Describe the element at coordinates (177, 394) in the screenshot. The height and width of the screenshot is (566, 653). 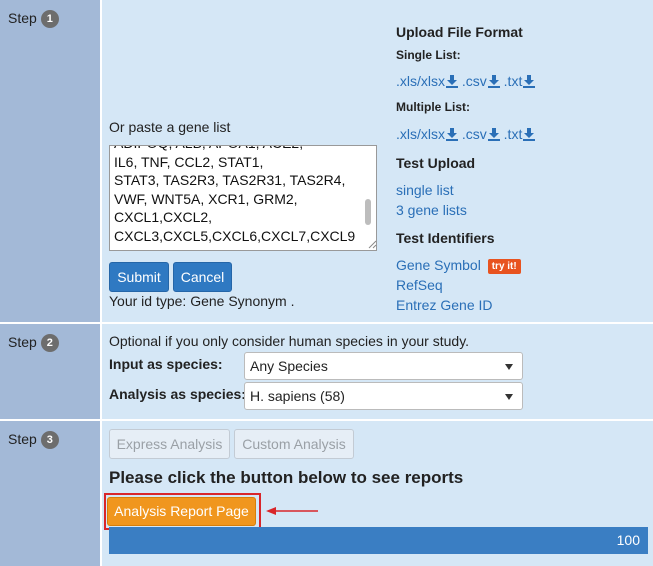
I see `analysis-species-label: Analysis as species:` at that location.